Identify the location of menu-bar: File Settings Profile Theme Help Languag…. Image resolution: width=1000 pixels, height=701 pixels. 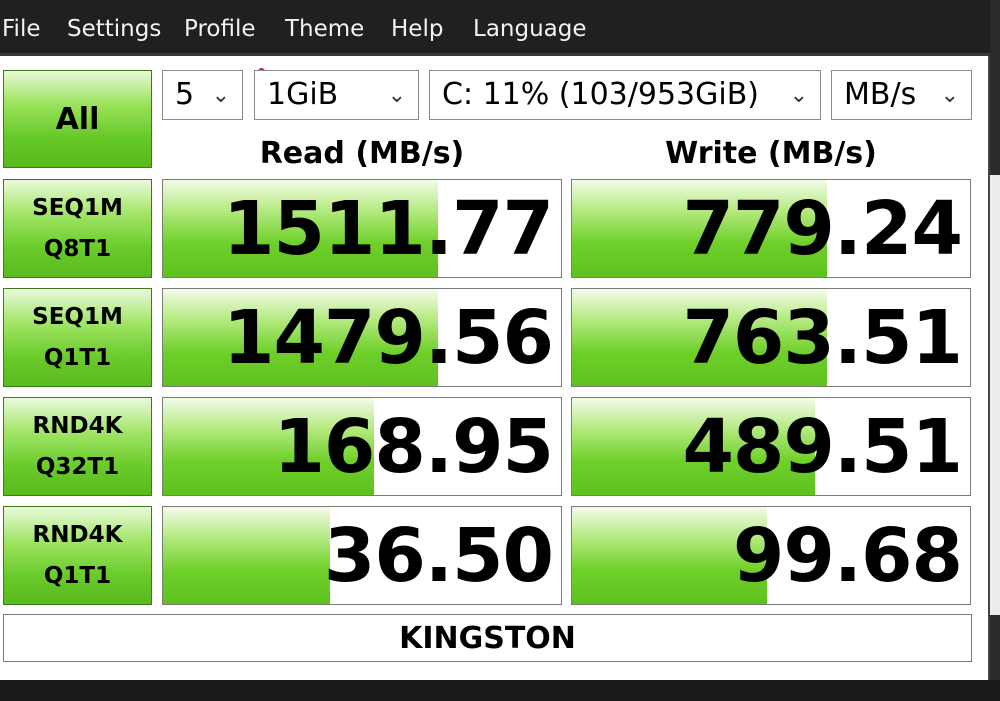
(495, 28).